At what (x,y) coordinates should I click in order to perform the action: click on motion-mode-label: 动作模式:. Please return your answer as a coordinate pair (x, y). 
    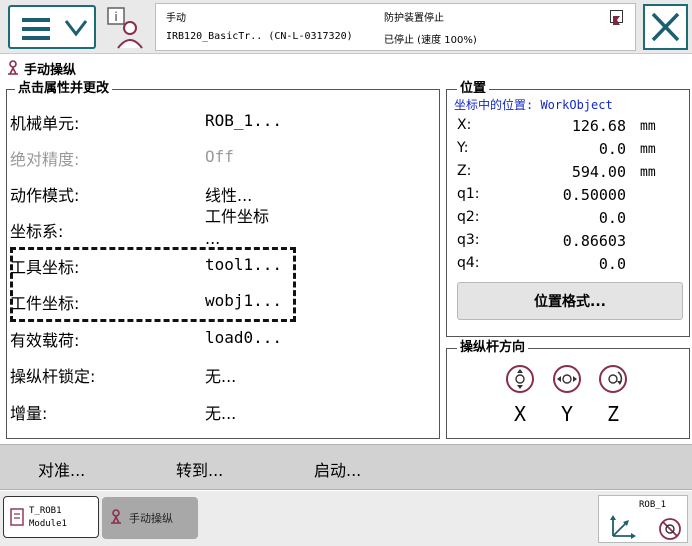
    Looking at the image, I should click on (45, 195).